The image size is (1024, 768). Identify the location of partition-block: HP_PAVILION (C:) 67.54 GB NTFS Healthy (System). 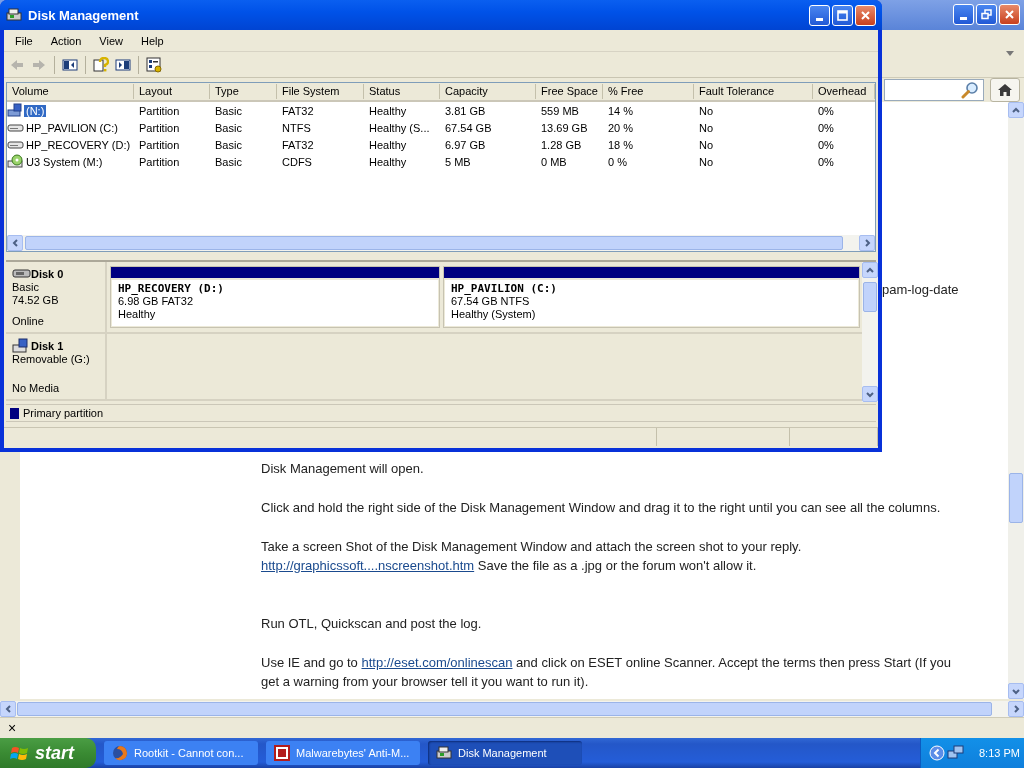
(651, 297).